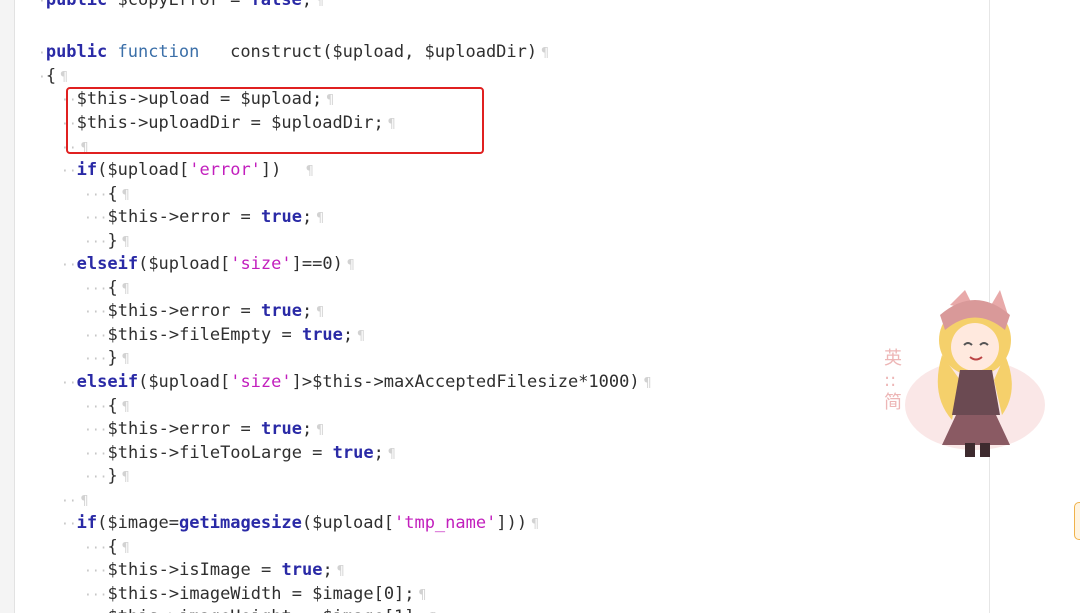  What do you see at coordinates (512, 523) in the screenshot?
I see `code-token: ]))` at bounding box center [512, 523].